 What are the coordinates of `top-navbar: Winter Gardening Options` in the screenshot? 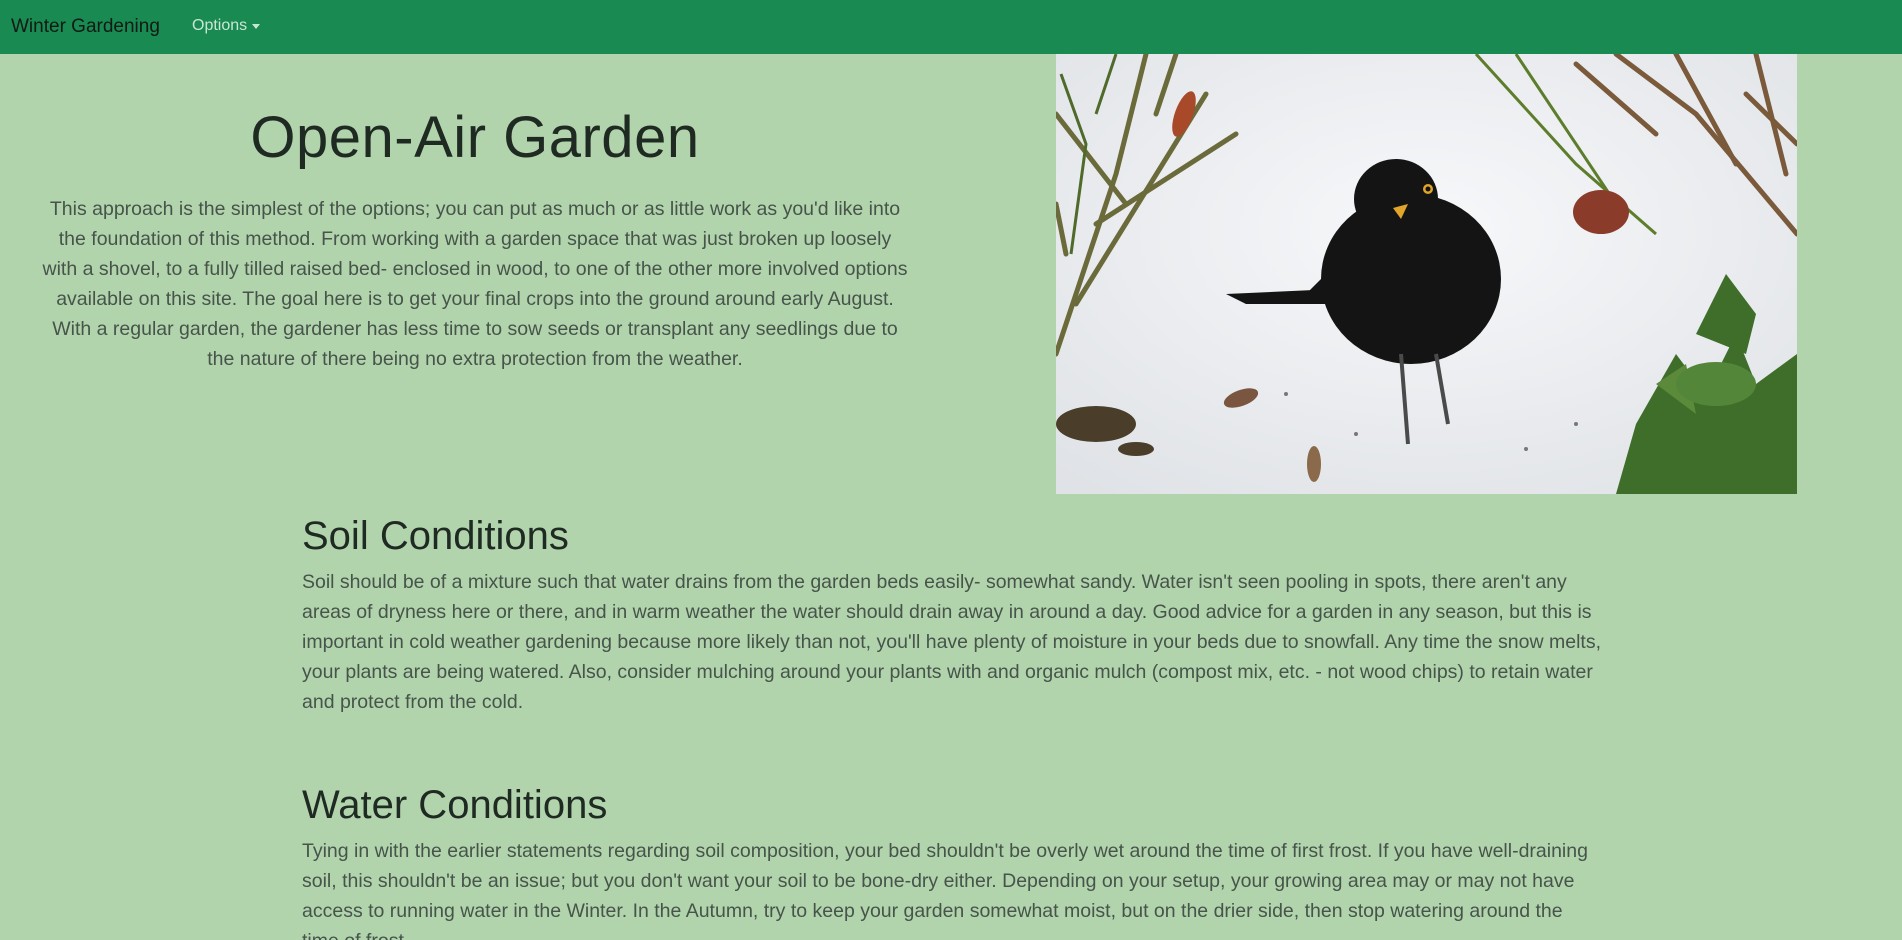 It's located at (951, 27).